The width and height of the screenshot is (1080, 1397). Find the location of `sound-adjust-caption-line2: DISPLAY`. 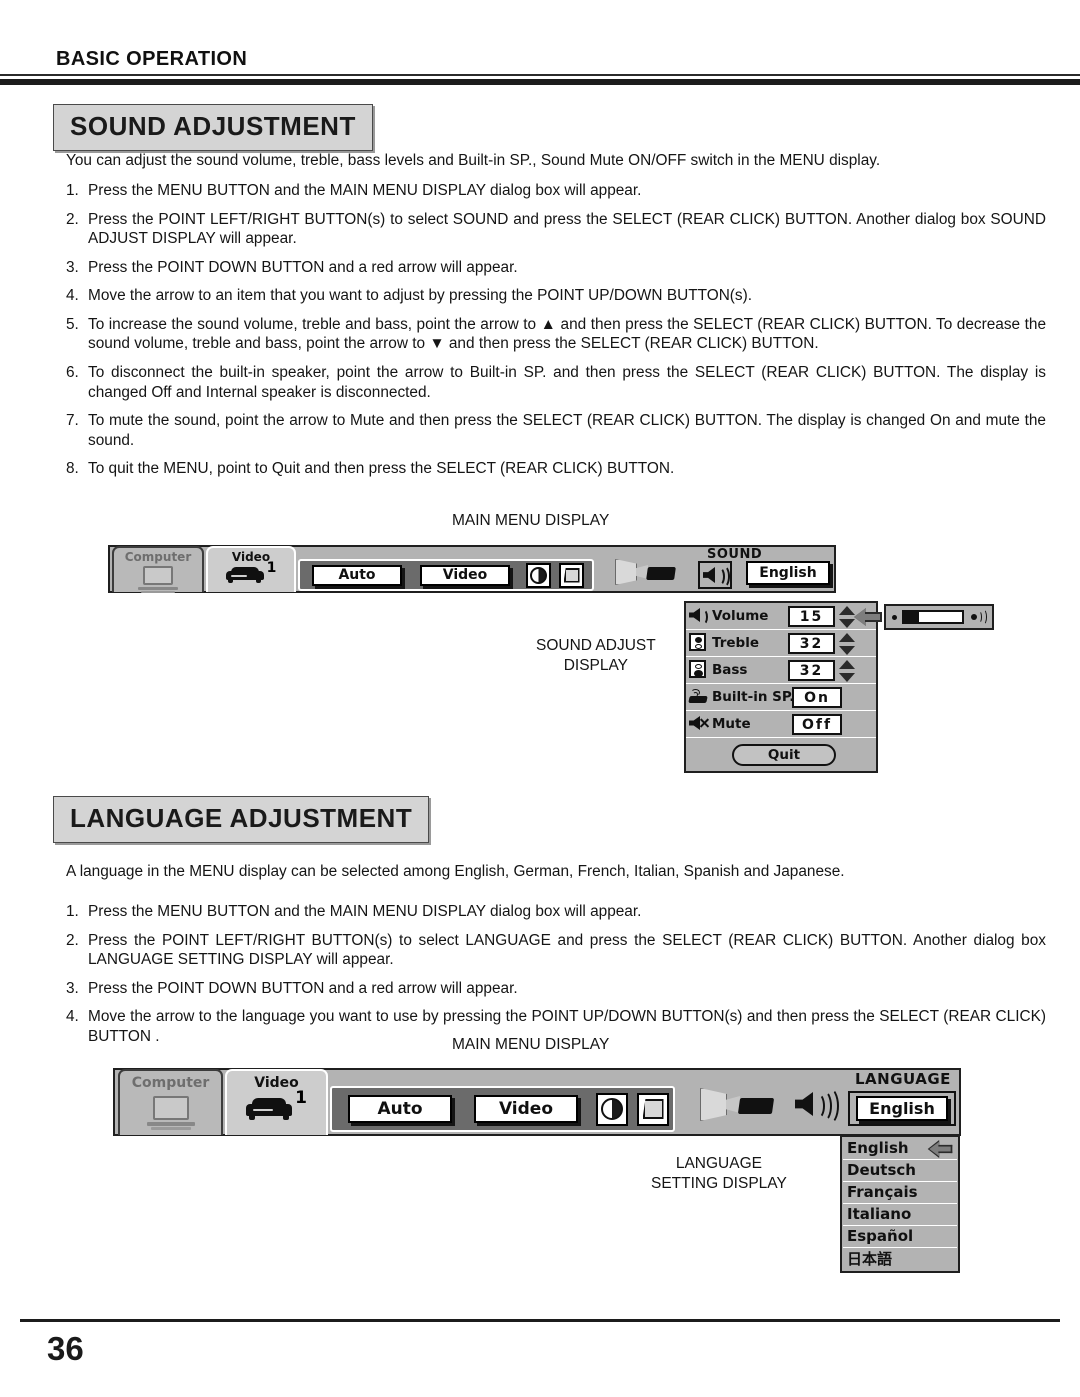

sound-adjust-caption-line2: DISPLAY is located at coordinates (596, 666).